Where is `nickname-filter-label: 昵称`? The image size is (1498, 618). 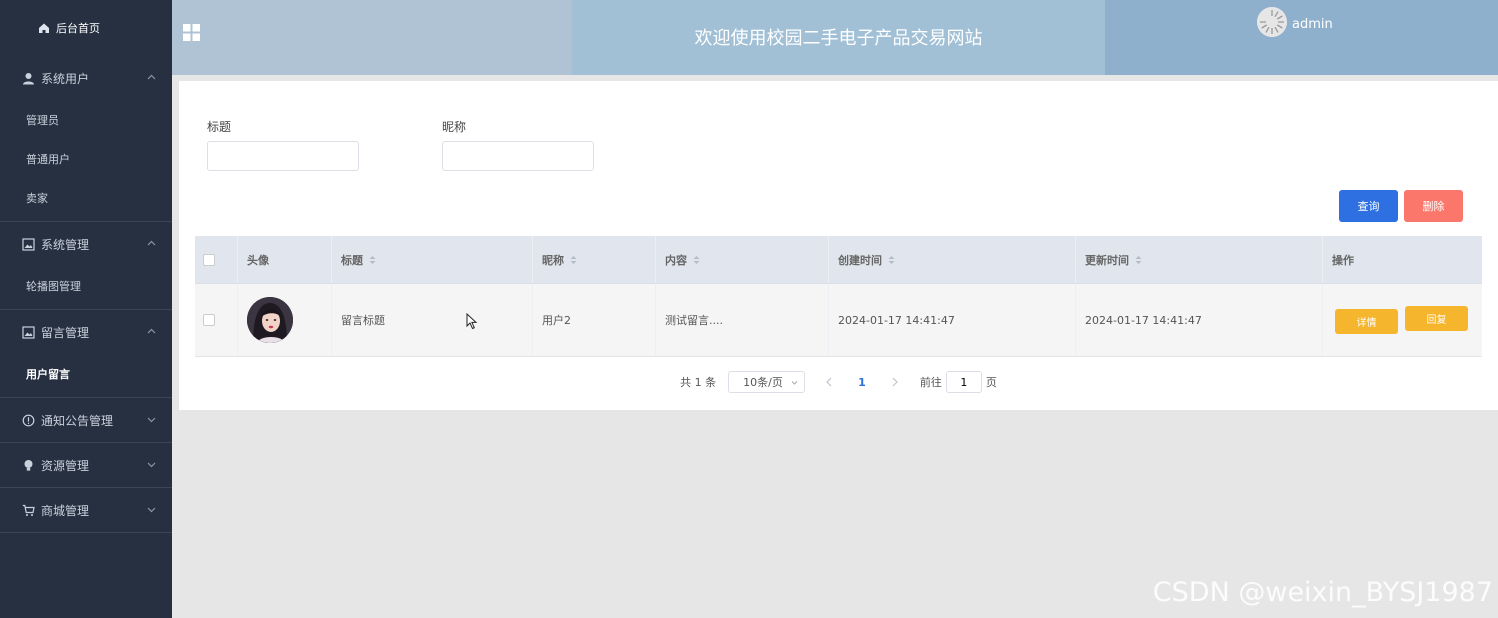 nickname-filter-label: 昵称 is located at coordinates (454, 127).